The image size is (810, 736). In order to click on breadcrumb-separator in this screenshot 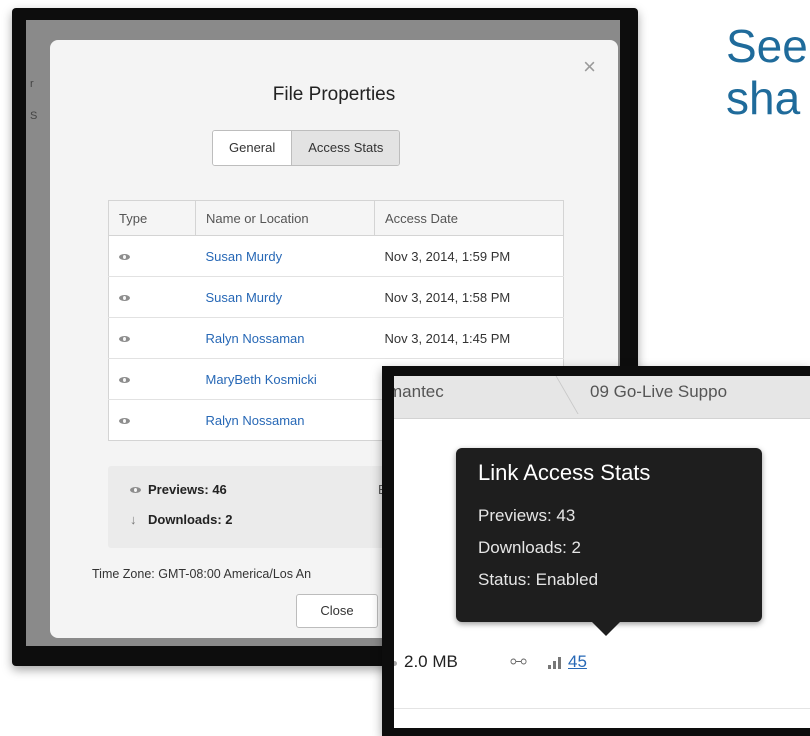, I will do `click(555, 395)`.